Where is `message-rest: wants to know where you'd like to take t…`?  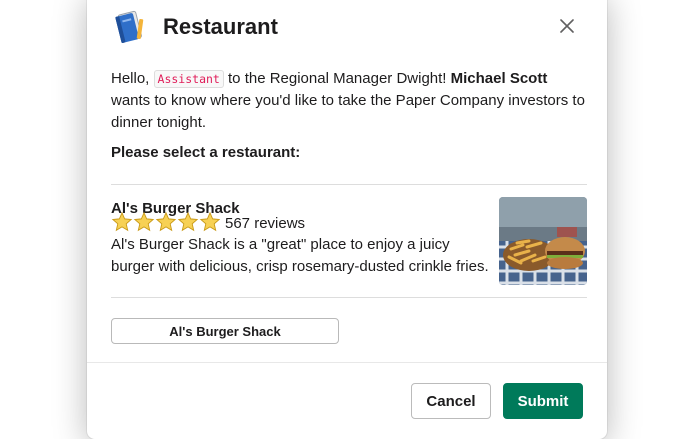
message-rest: wants to know where you'd like to take t… is located at coordinates (348, 111).